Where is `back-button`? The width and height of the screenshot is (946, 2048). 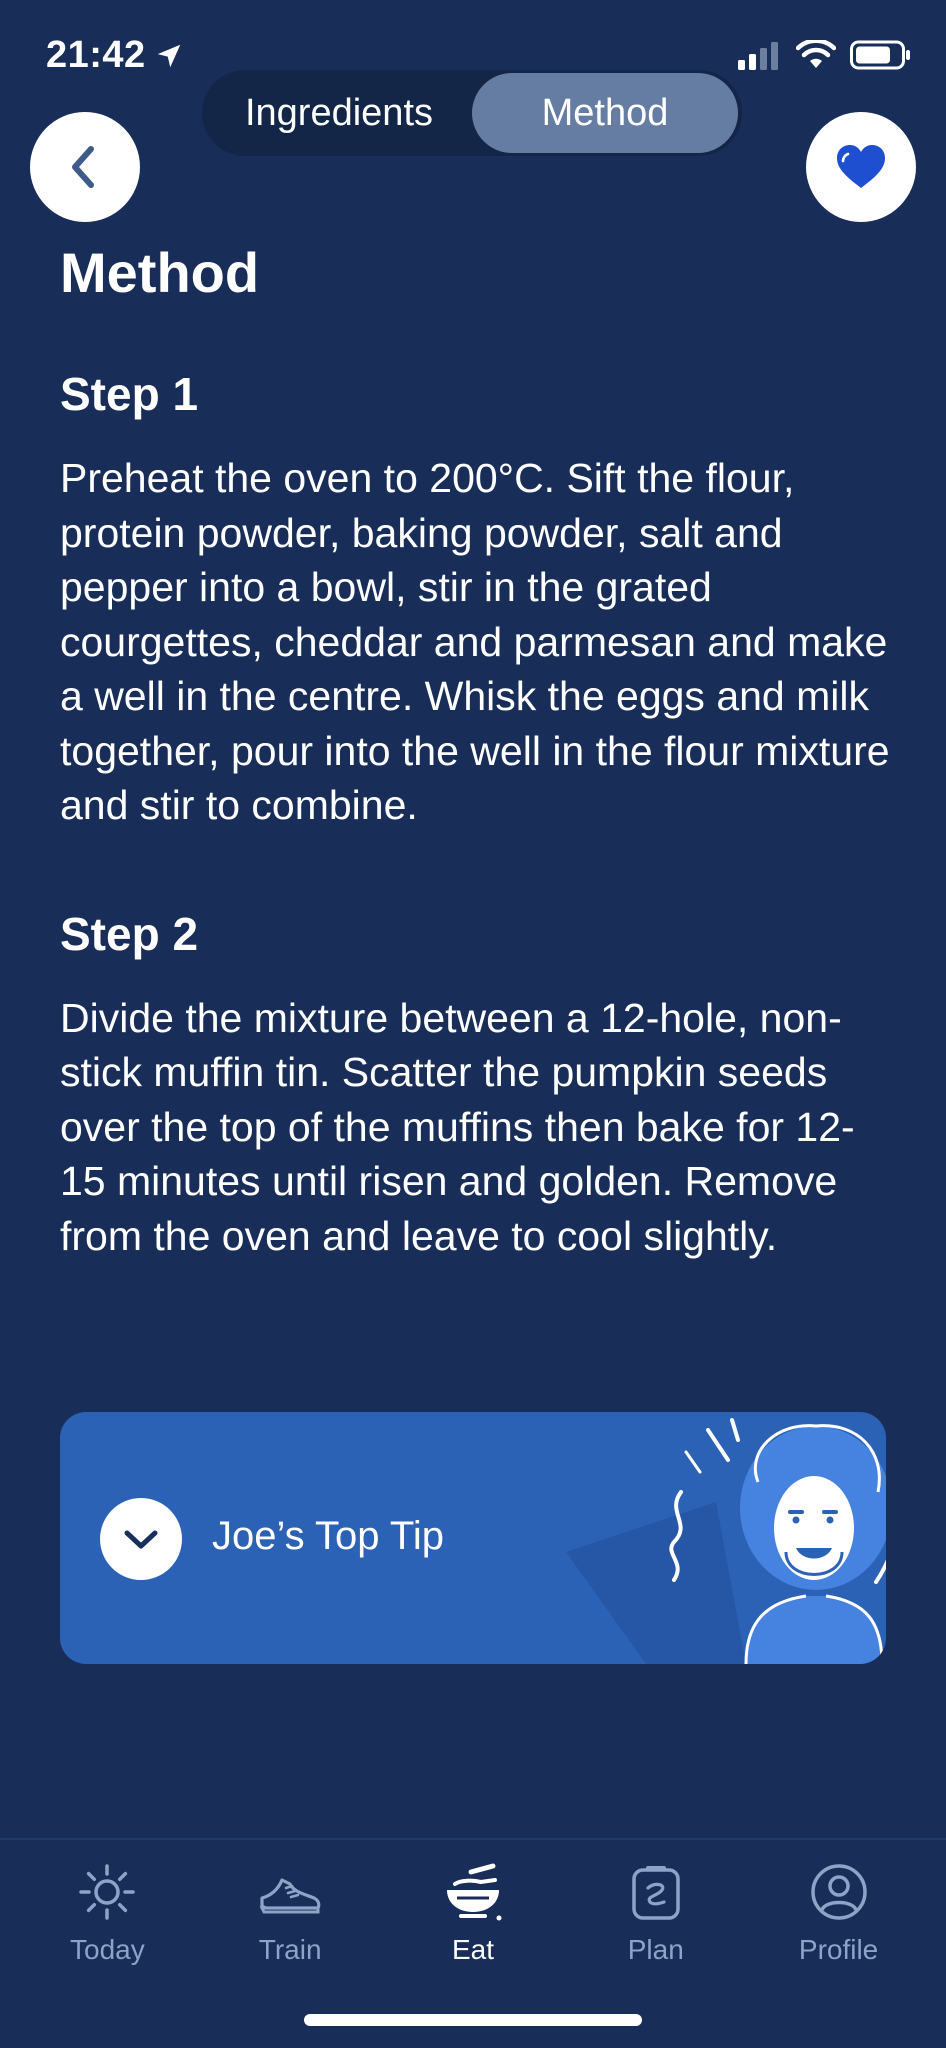 back-button is located at coordinates (85, 167).